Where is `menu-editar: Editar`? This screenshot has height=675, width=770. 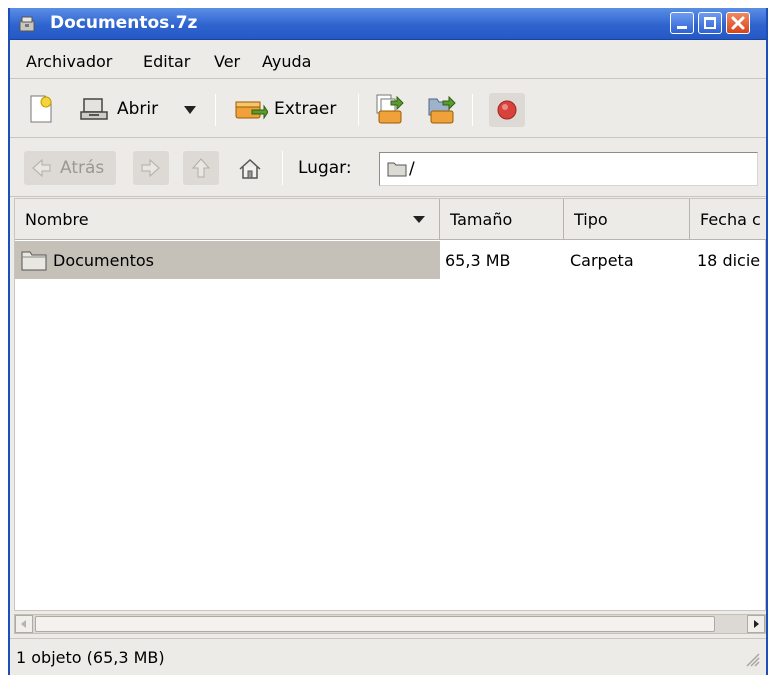 menu-editar: Editar is located at coordinates (166, 61).